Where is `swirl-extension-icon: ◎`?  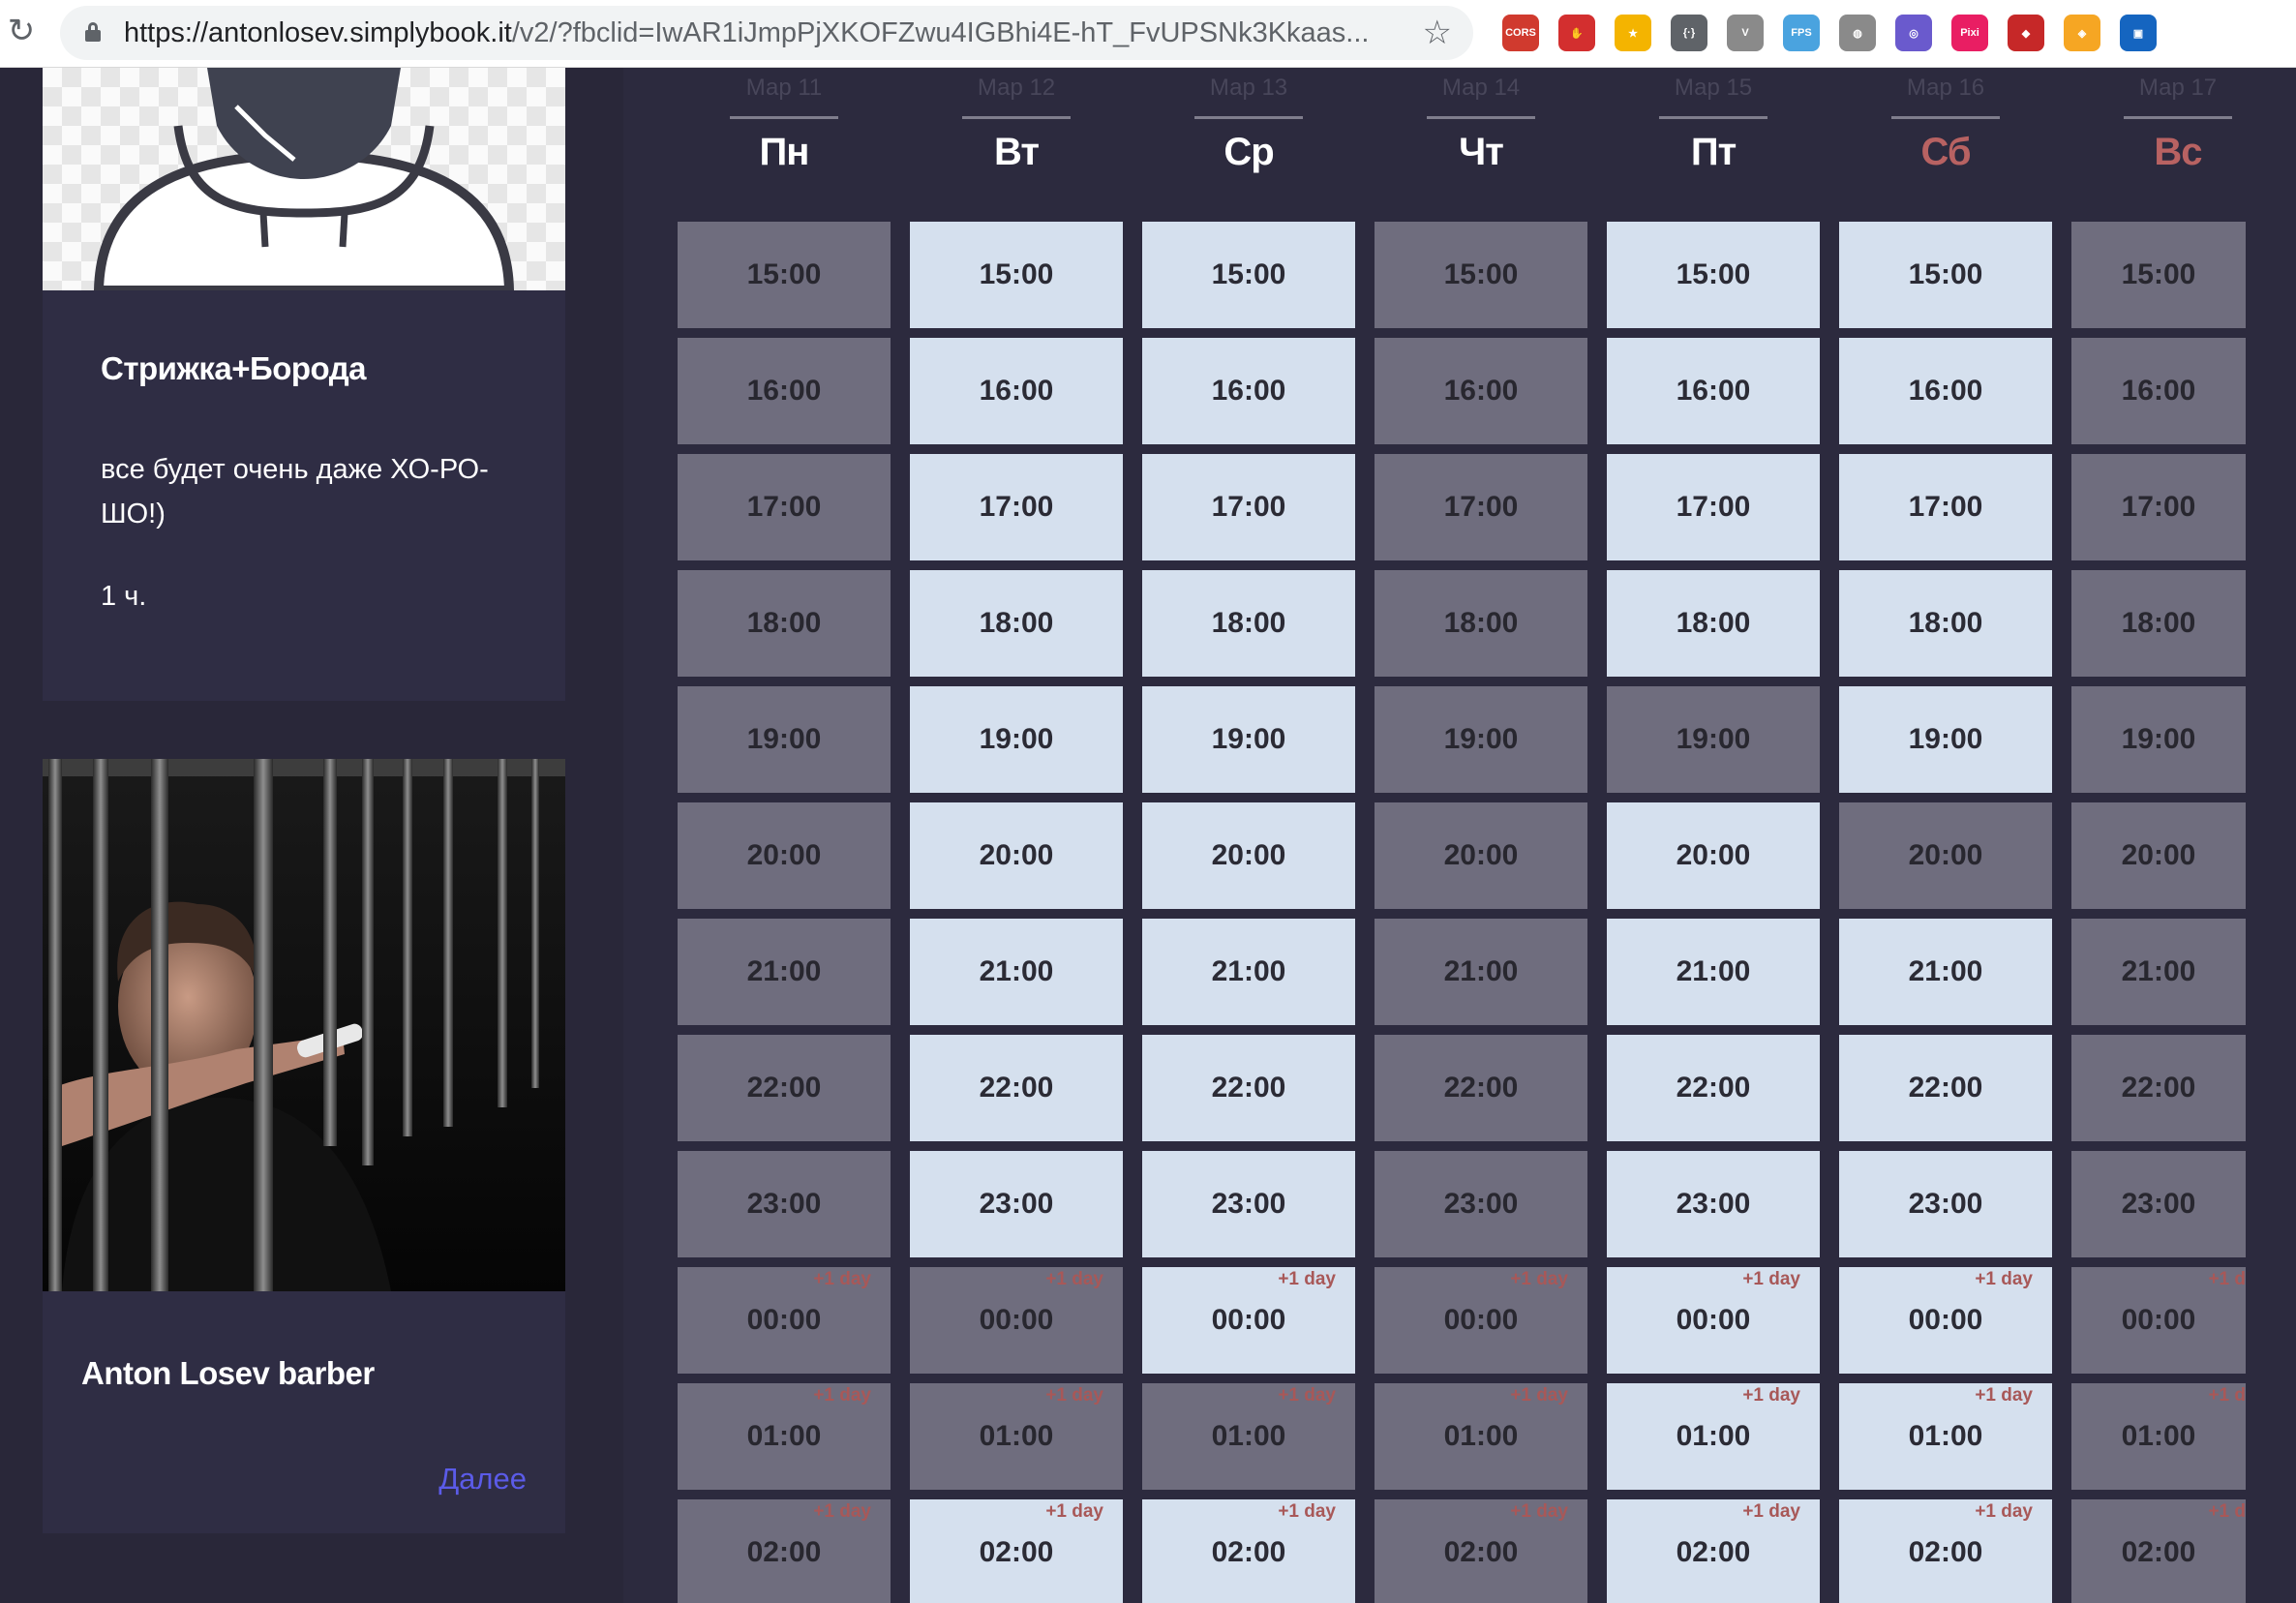 swirl-extension-icon: ◎ is located at coordinates (1913, 33).